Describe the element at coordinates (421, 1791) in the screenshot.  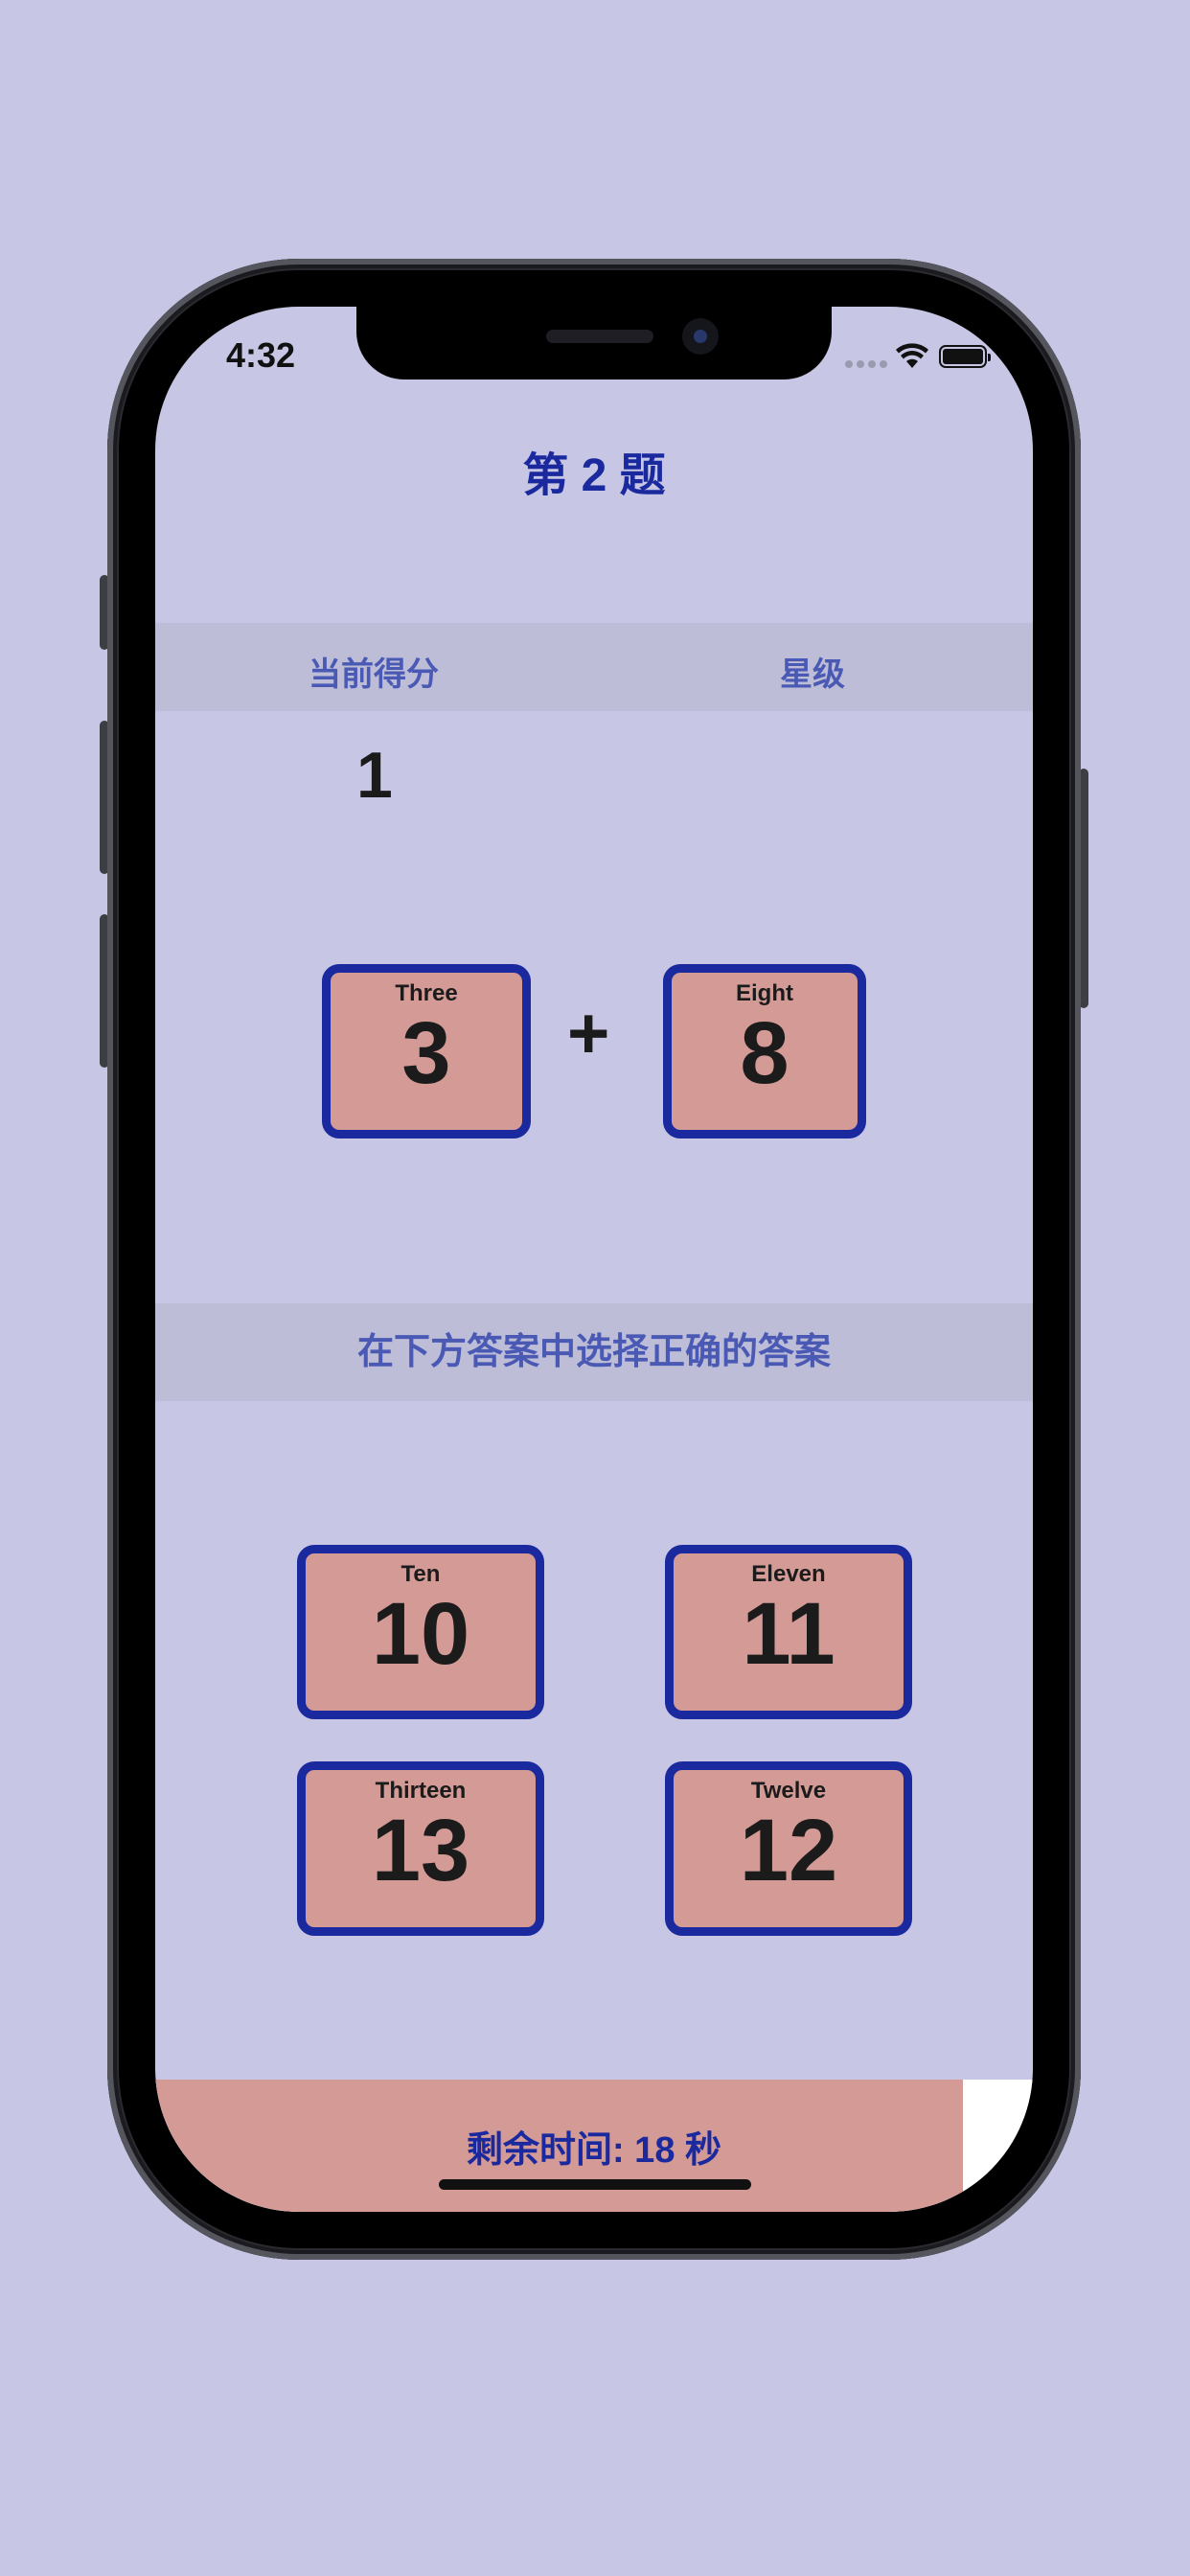
I see `answer-word: Thirteen` at that location.